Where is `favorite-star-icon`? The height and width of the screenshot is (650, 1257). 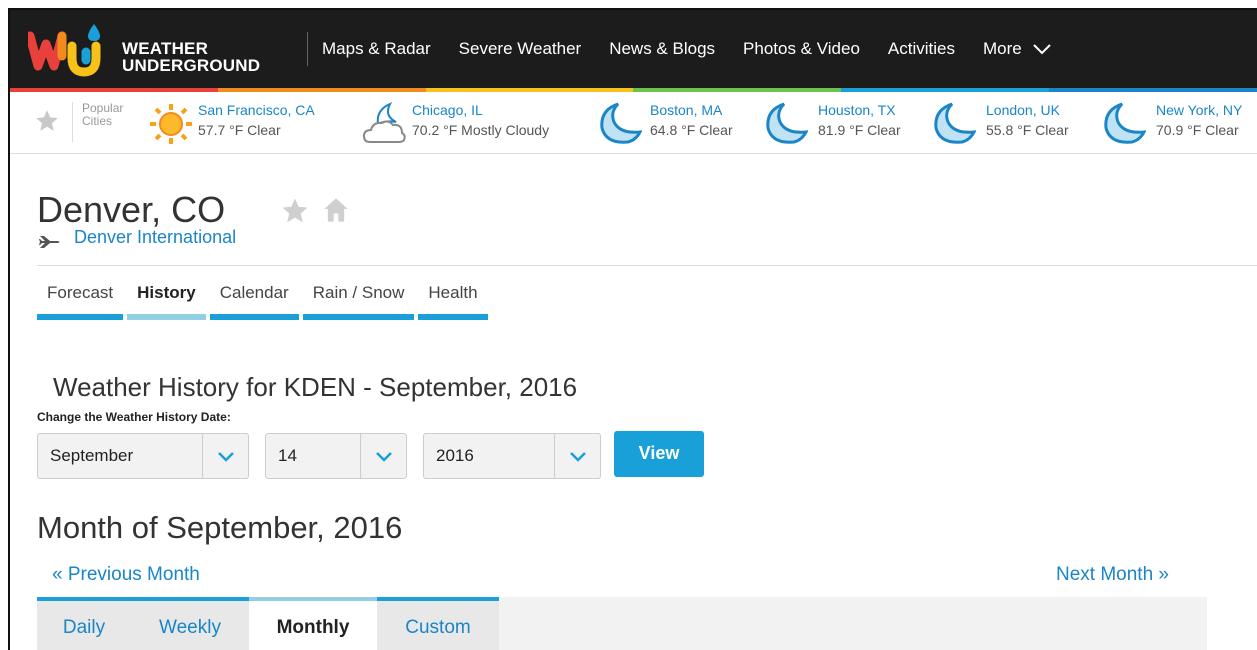 favorite-star-icon is located at coordinates (295, 211).